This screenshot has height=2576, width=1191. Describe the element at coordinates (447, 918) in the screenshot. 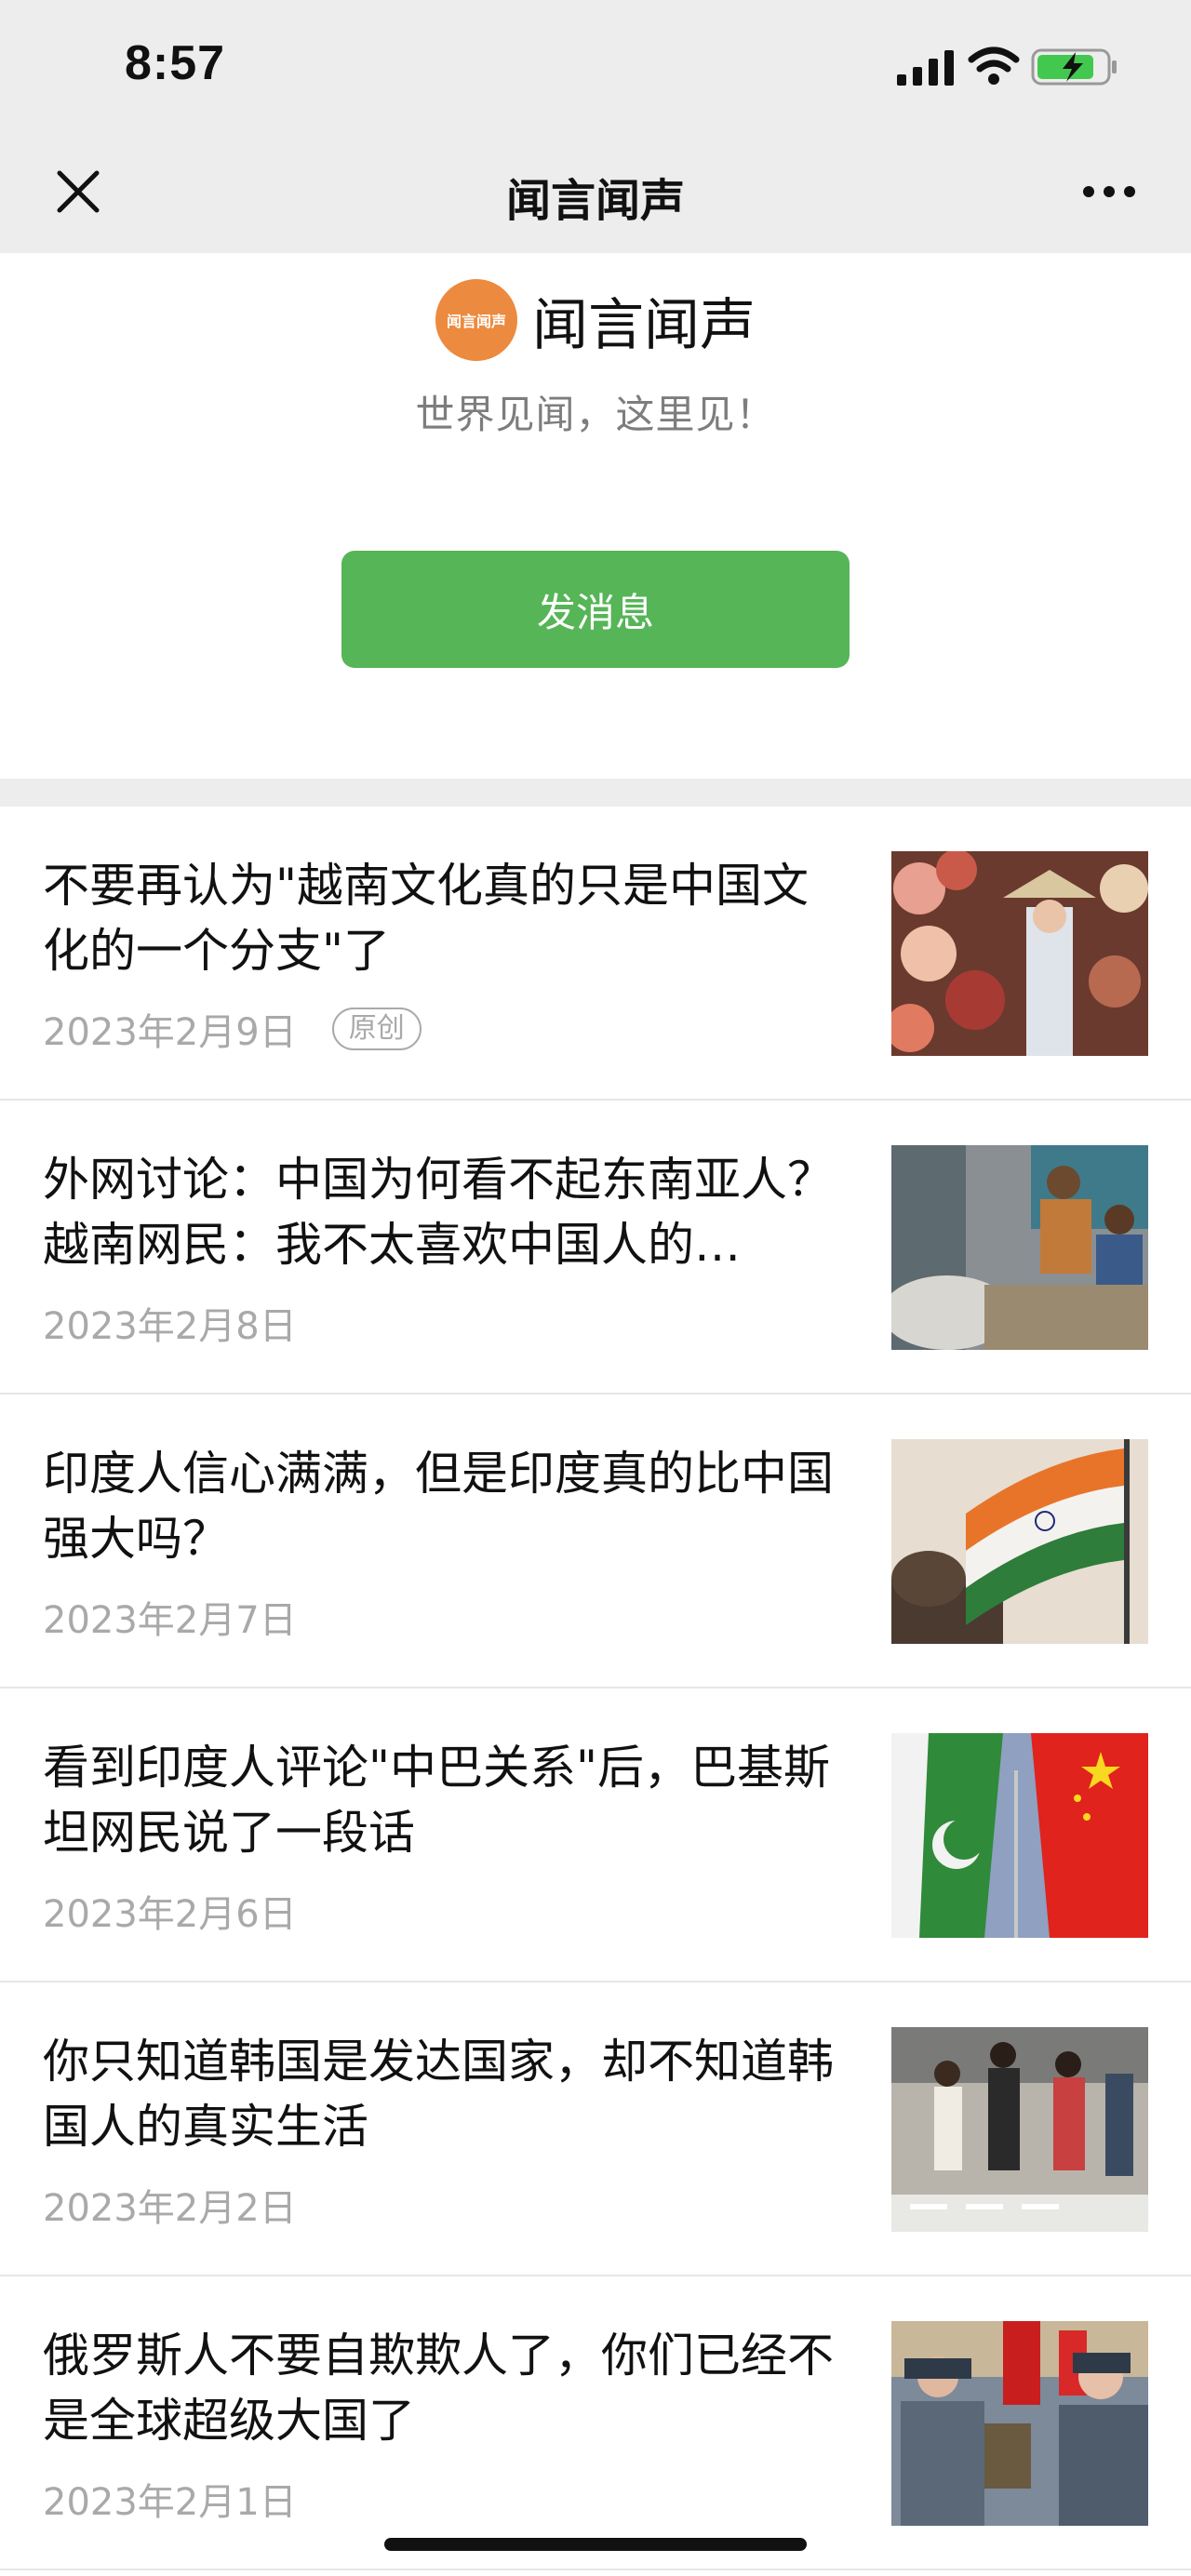

I see `article-title: 不要再认为"越南文化真的只是中国文化的一个分支"了` at that location.